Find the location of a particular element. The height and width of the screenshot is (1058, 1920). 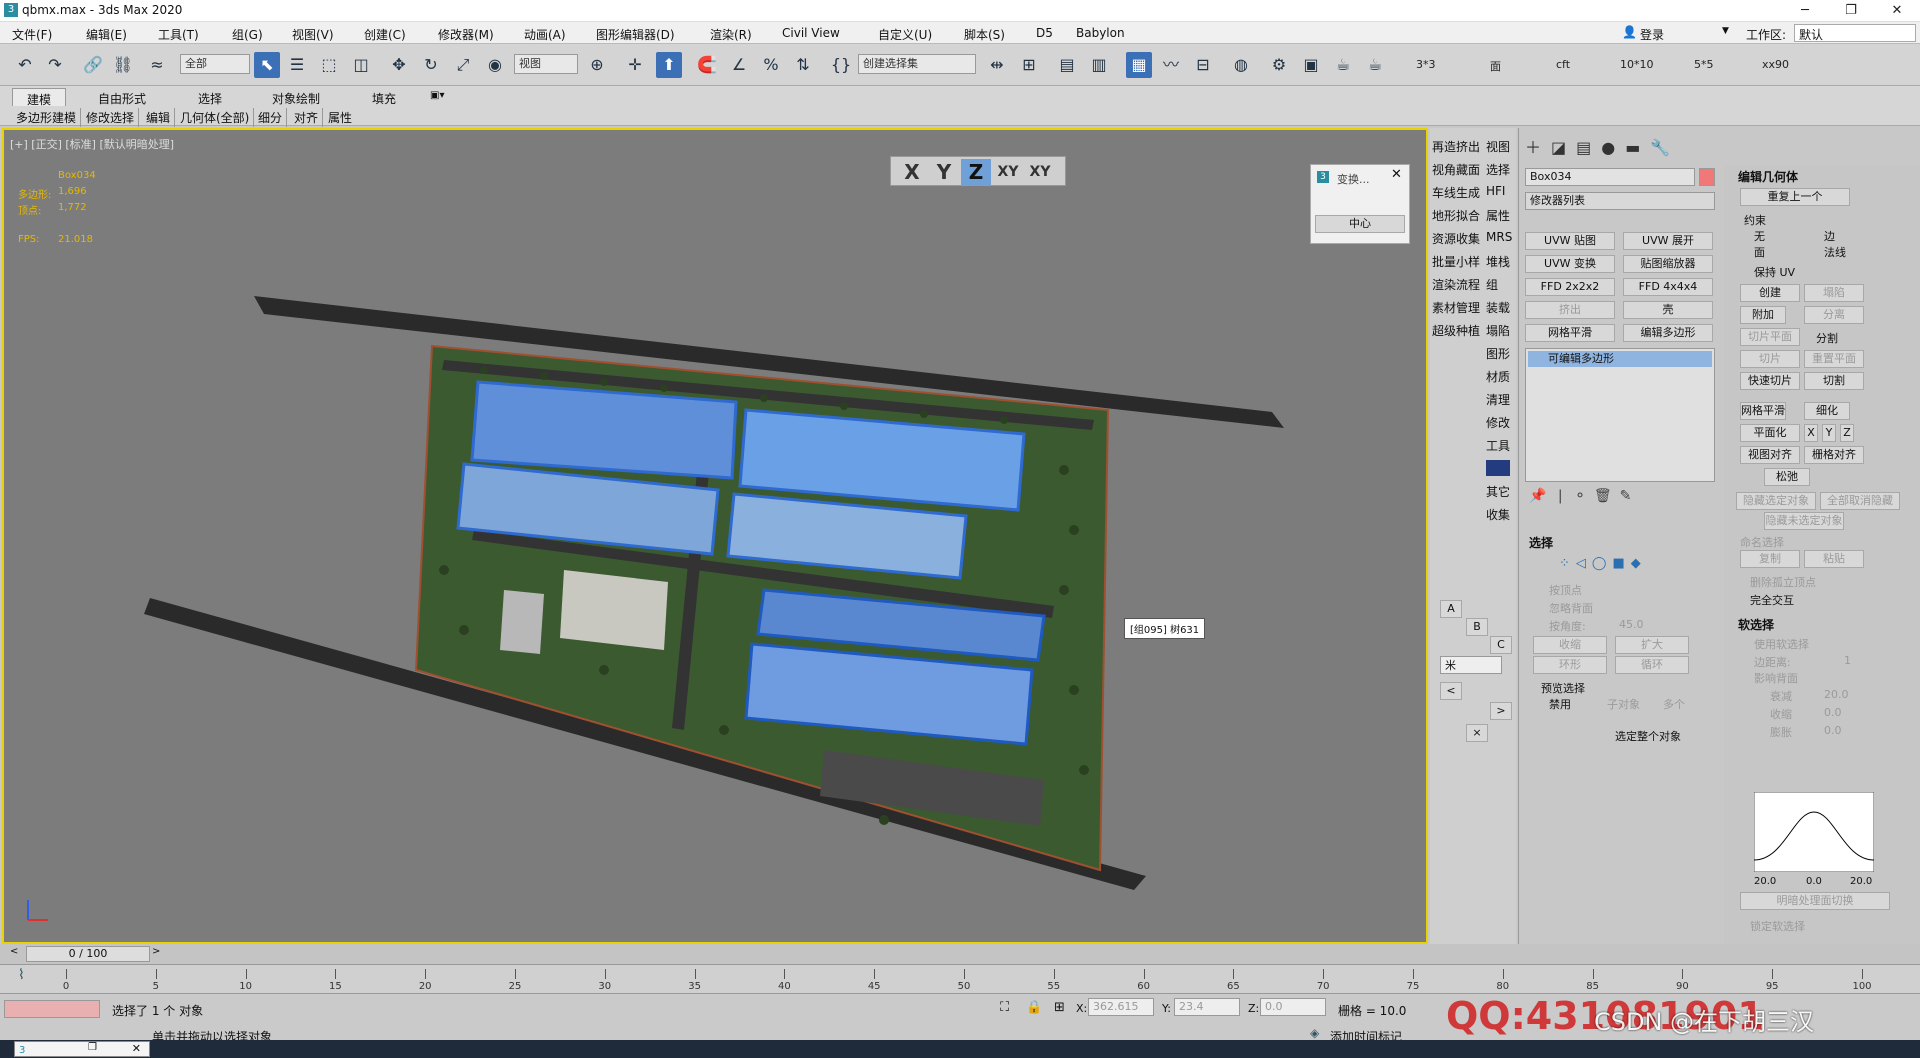

placement-icon: ◉ is located at coordinates (495, 65).